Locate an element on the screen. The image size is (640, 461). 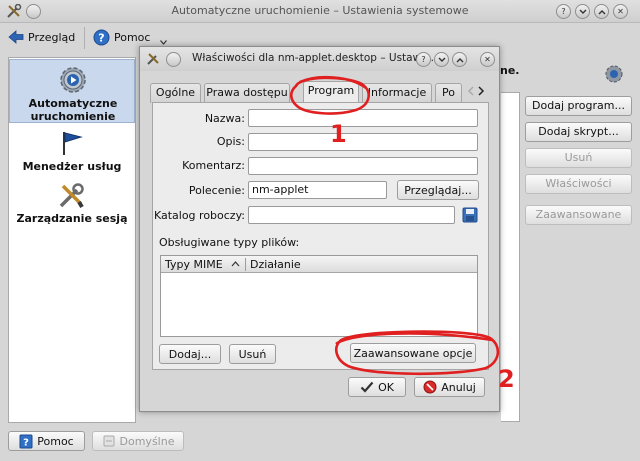
action-column-header: Działanie is located at coordinates (275, 264).